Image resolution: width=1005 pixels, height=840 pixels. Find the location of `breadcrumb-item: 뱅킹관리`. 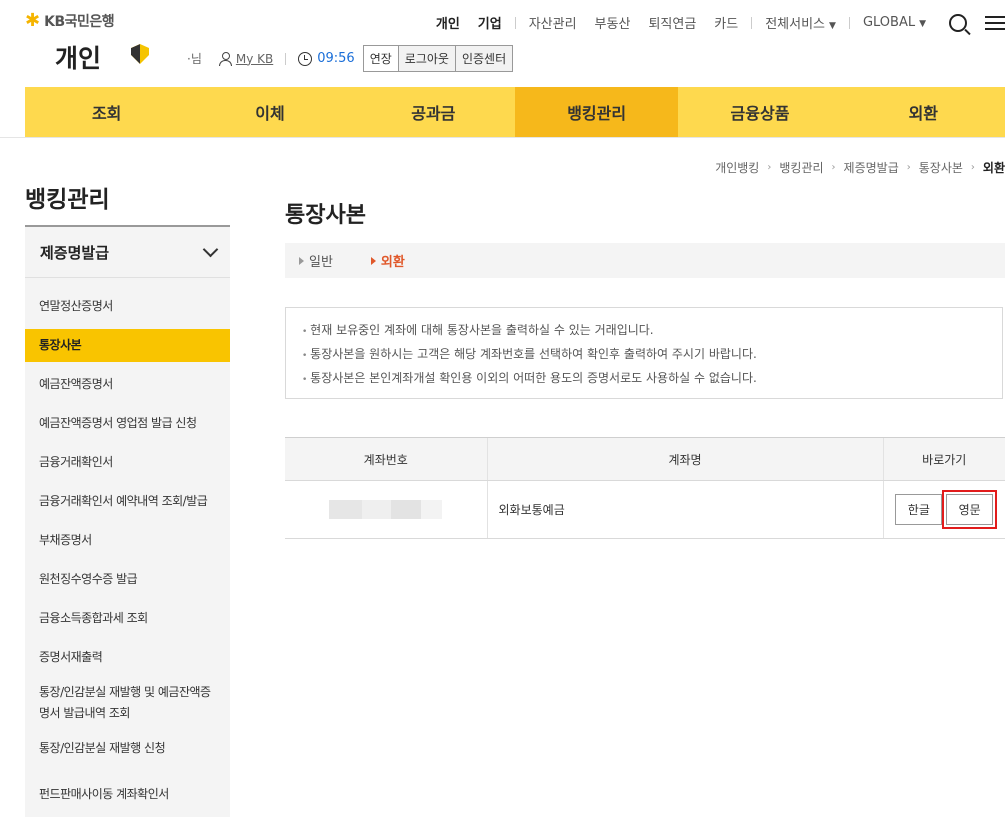

breadcrumb-item: 뱅킹관리 is located at coordinates (801, 167).